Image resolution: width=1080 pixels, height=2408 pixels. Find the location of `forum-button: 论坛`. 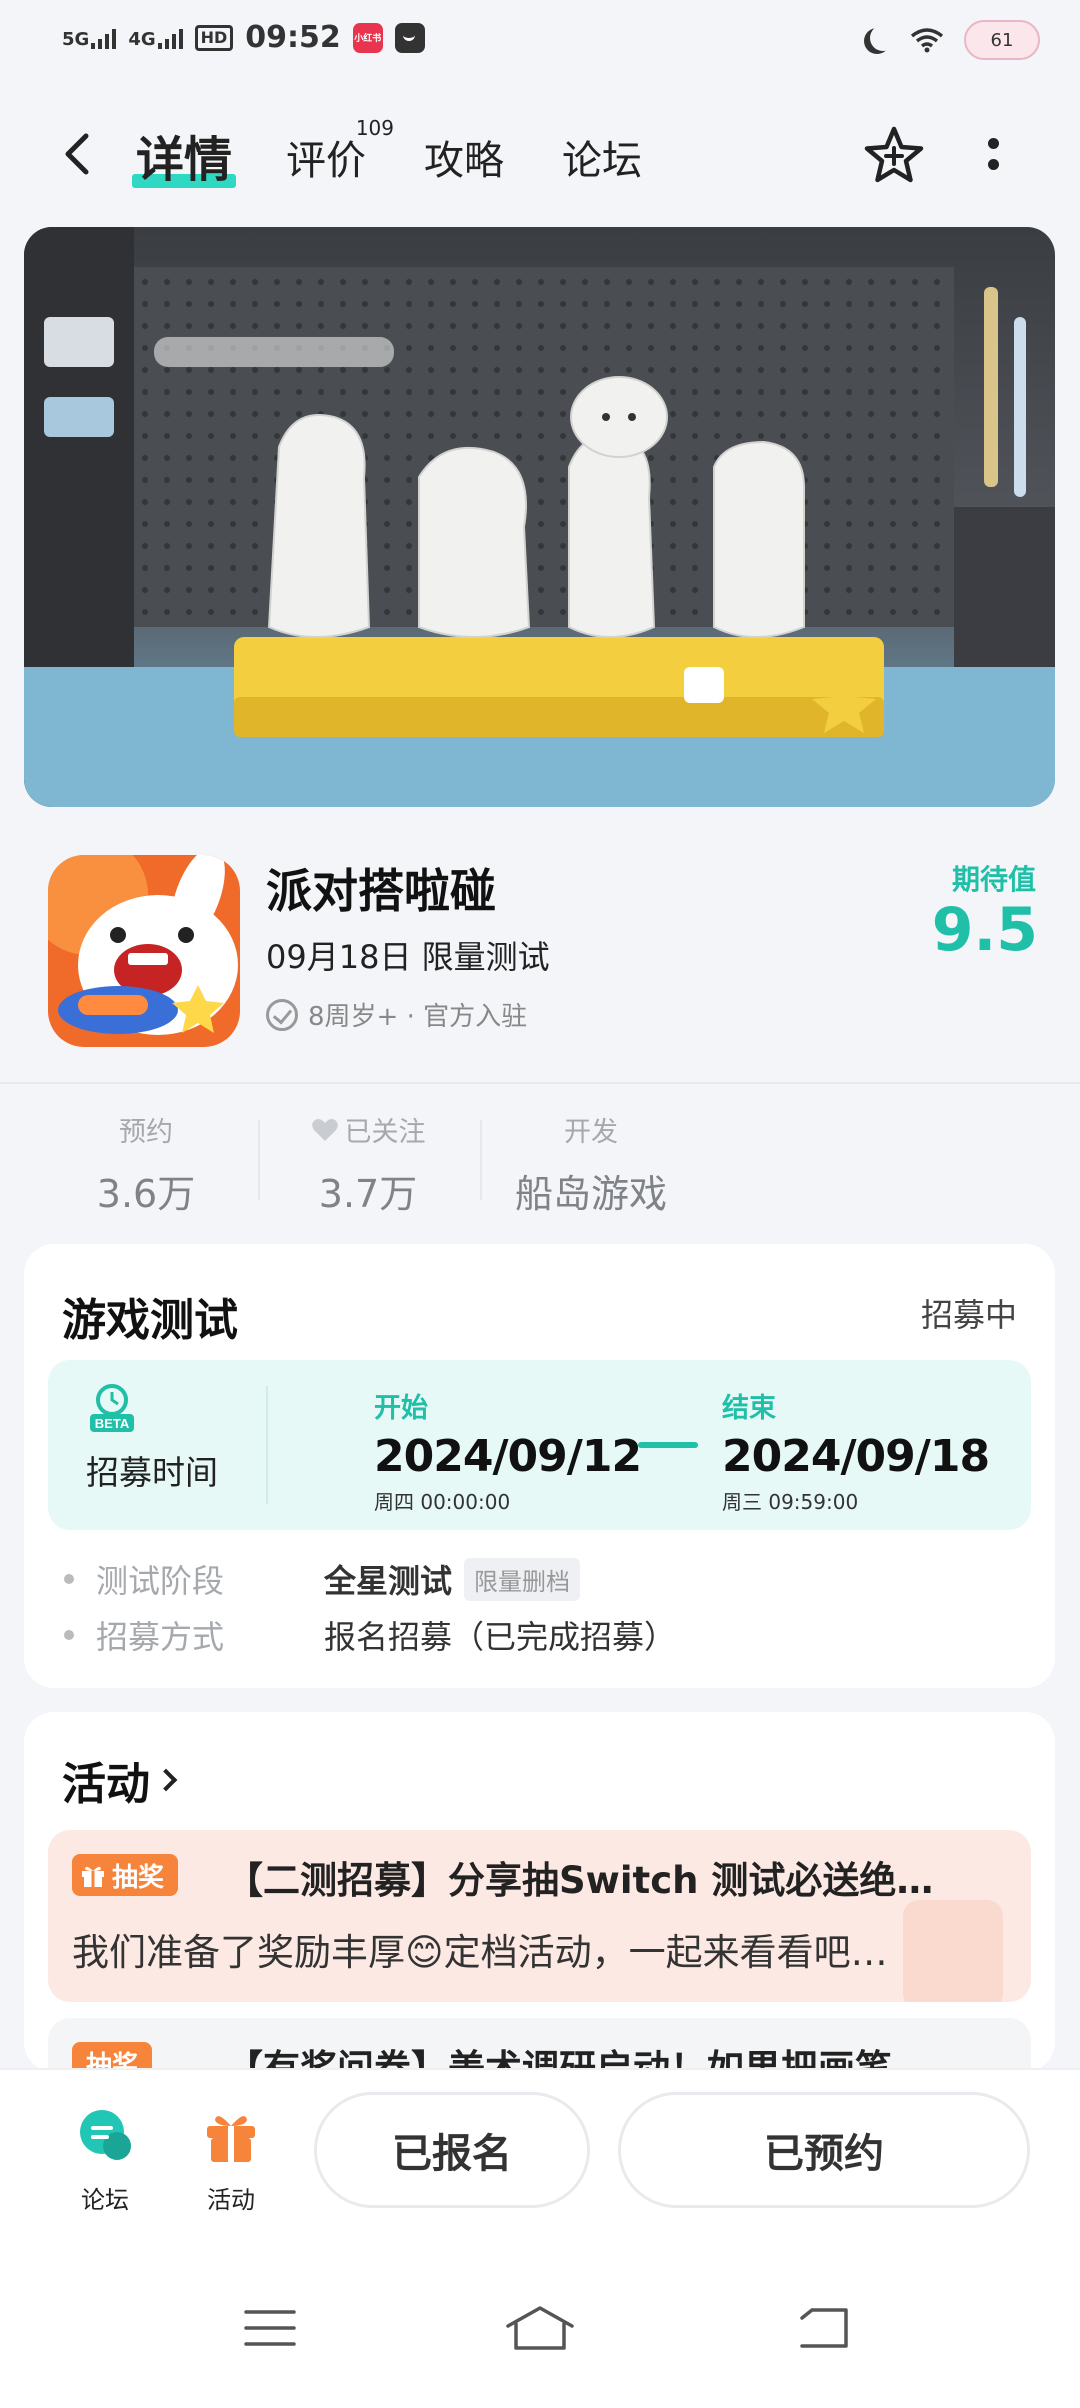

forum-button: 论坛 is located at coordinates (105, 2160).